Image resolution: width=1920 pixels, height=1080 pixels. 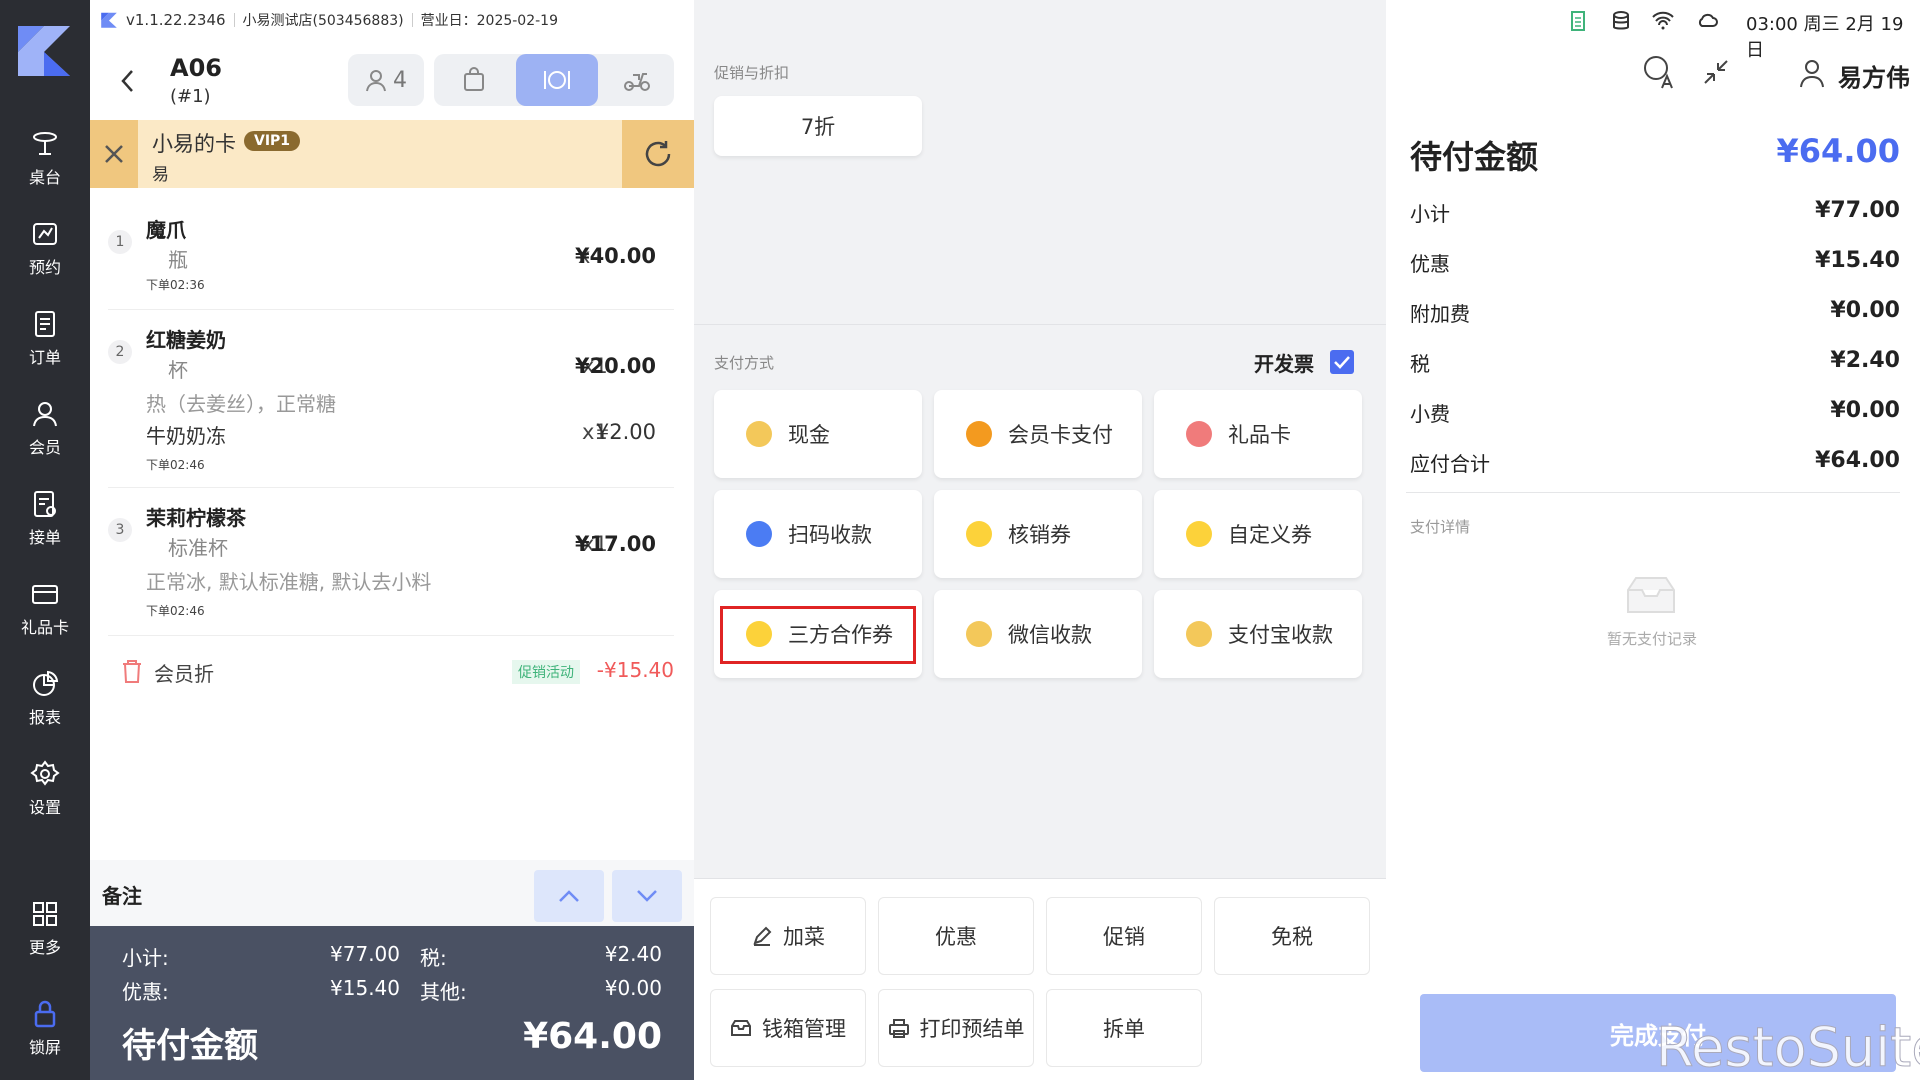 What do you see at coordinates (1342, 362) in the screenshot?
I see `invoice-checkbox` at bounding box center [1342, 362].